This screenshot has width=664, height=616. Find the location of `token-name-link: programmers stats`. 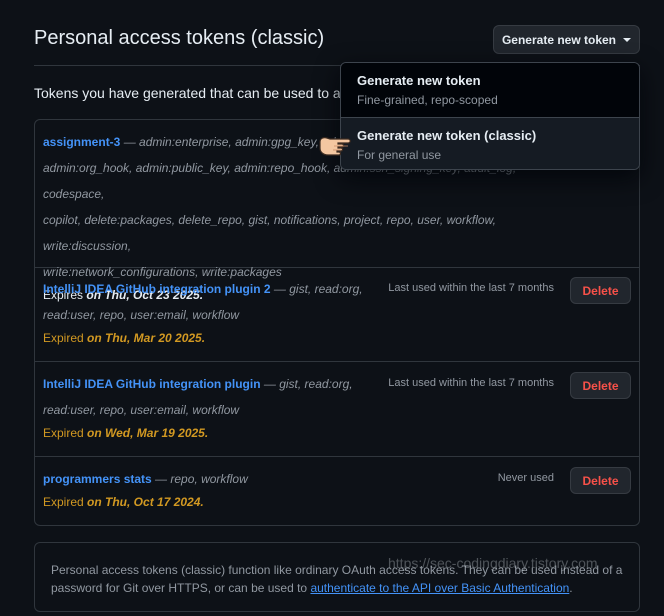

token-name-link: programmers stats is located at coordinates (97, 479).